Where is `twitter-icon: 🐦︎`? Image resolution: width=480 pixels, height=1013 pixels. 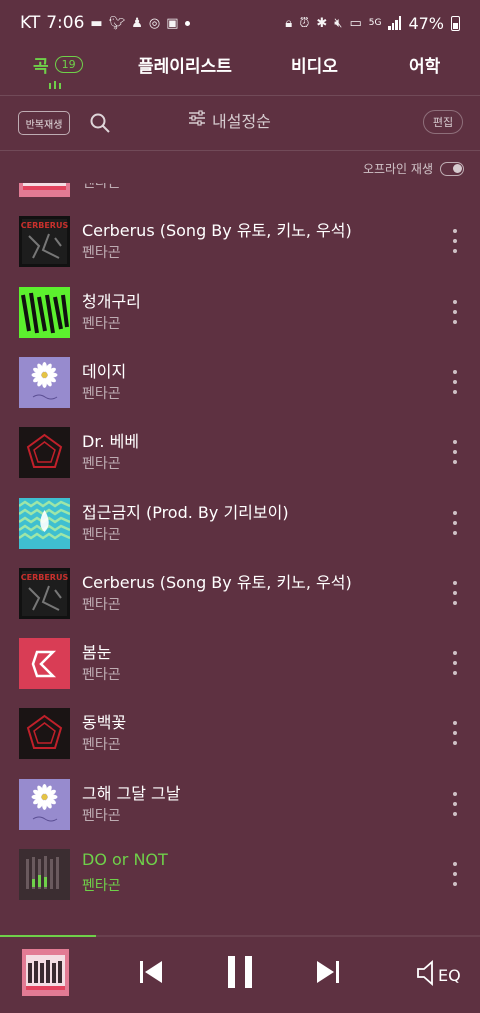
twitter-icon: 🐦︎ is located at coordinates (117, 23).